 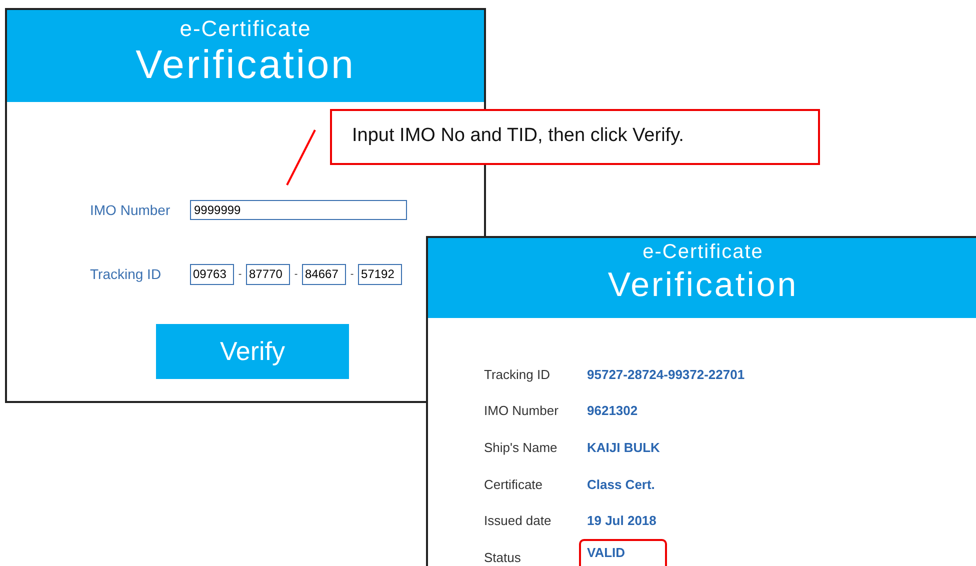 What do you see at coordinates (621, 485) in the screenshot?
I see `result-value: Class Cert.` at bounding box center [621, 485].